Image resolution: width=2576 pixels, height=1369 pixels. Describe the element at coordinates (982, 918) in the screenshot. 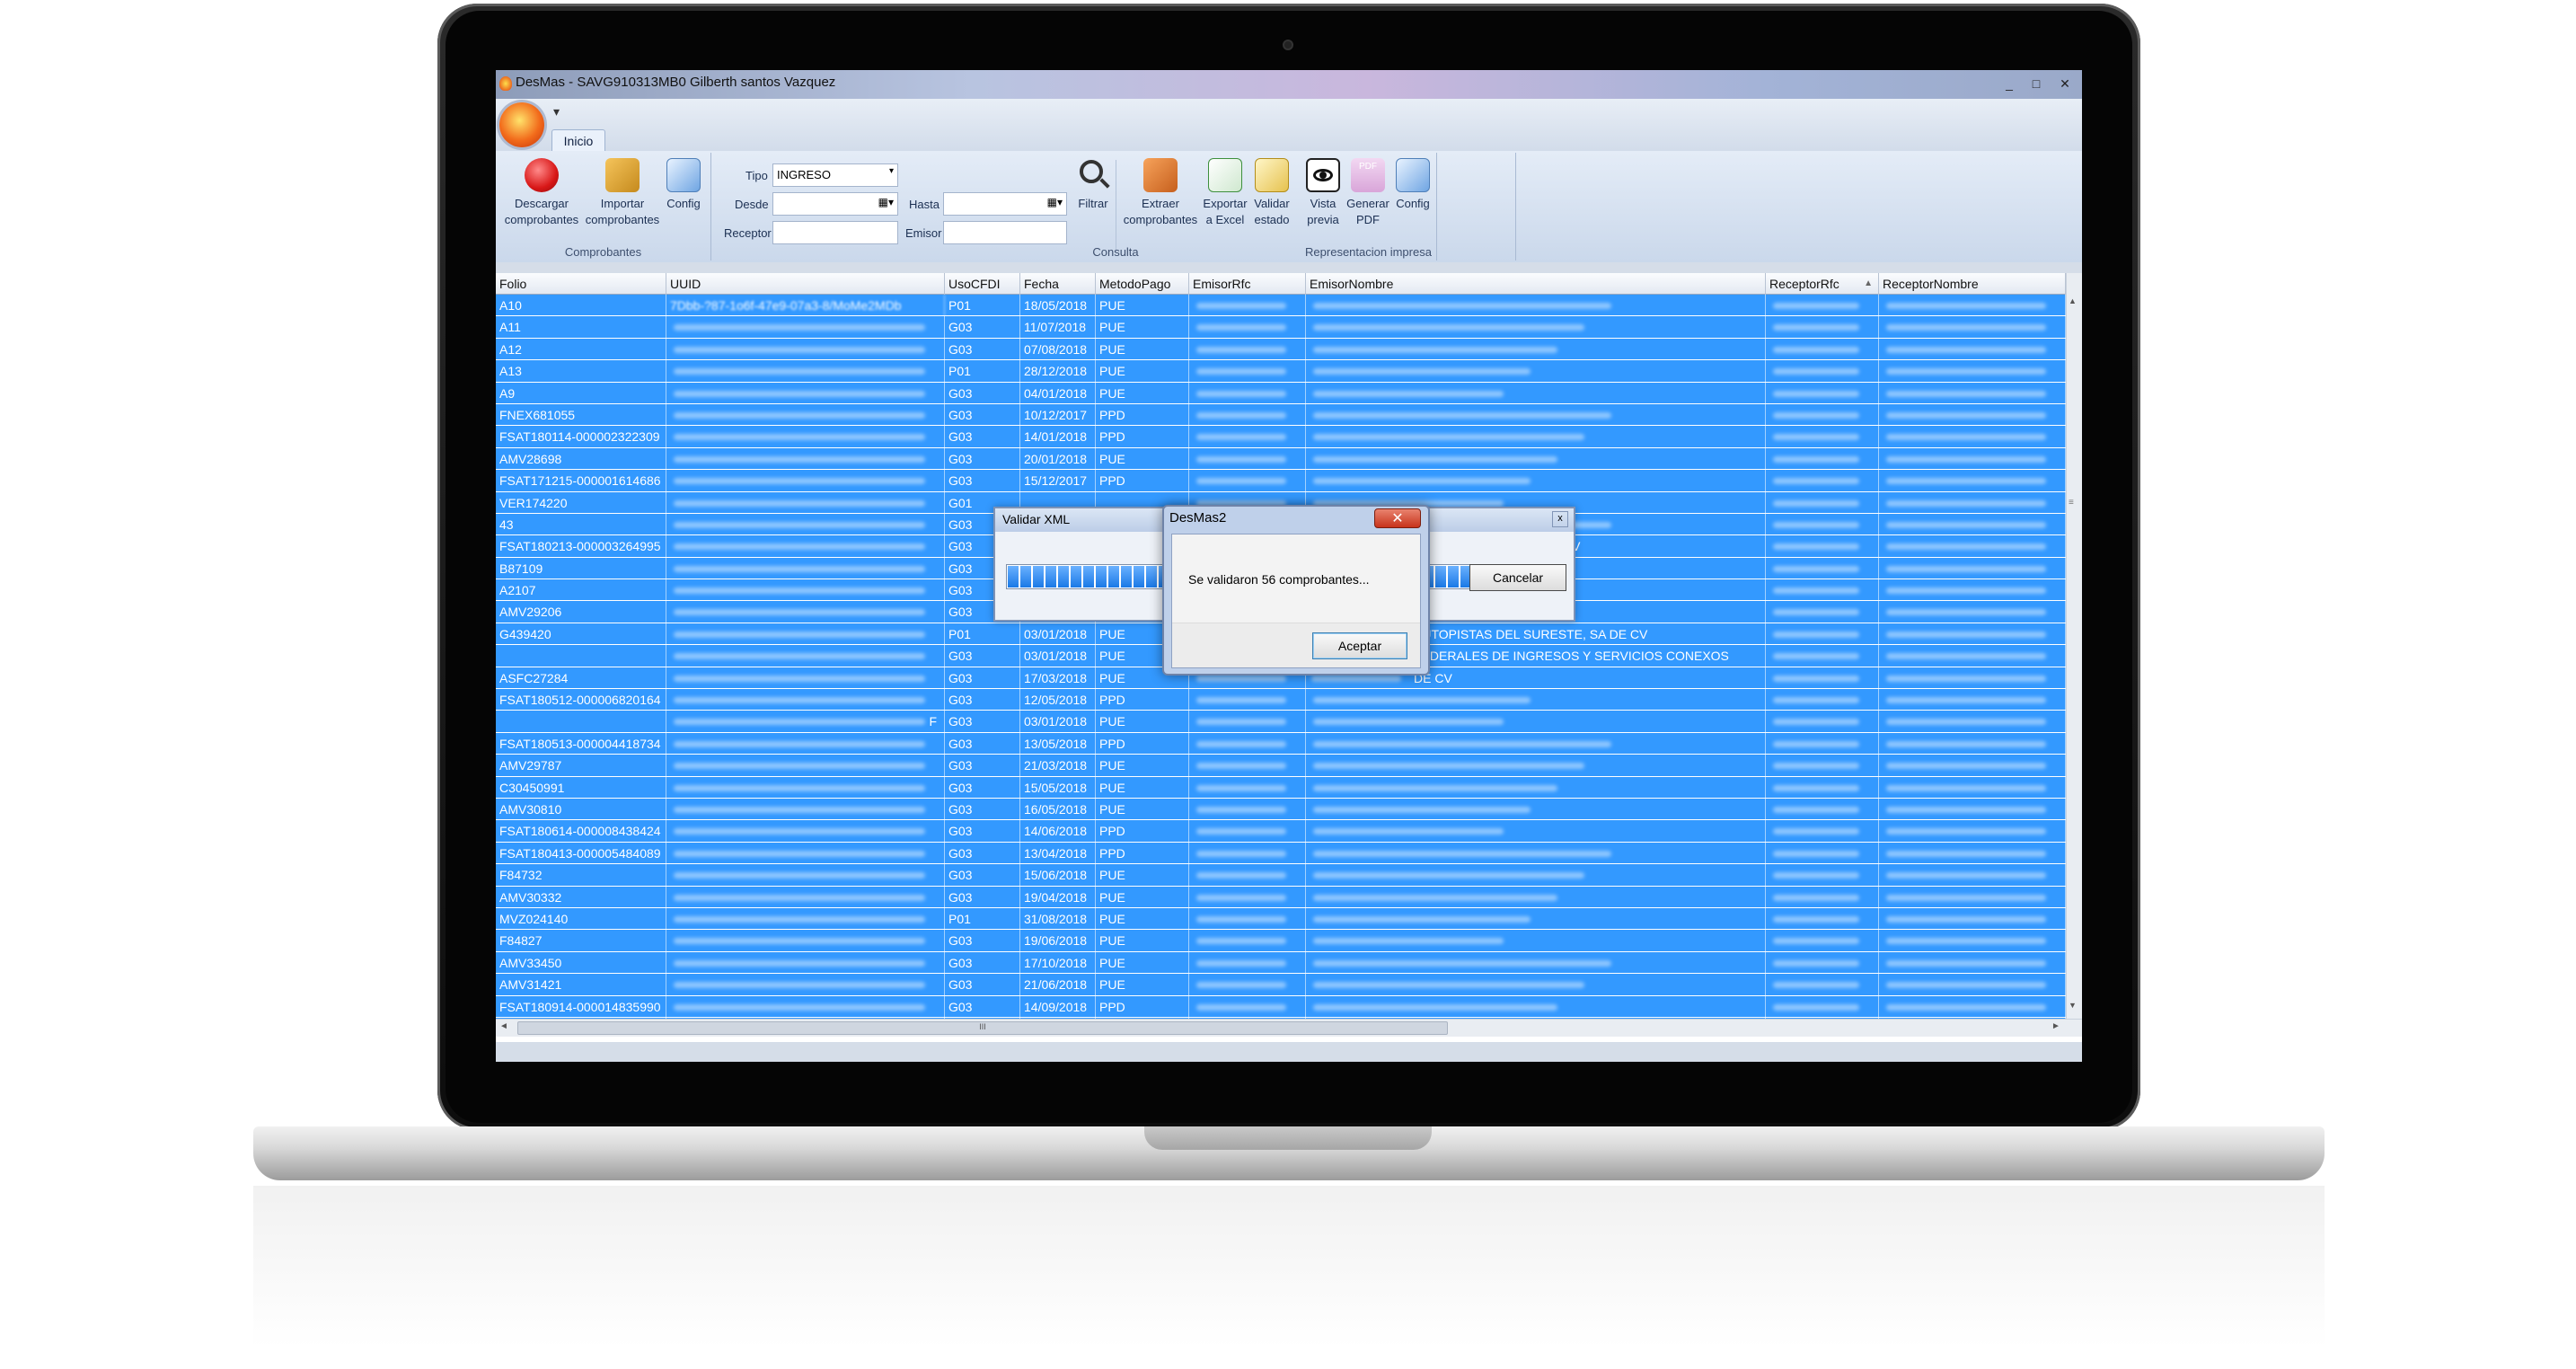

I see `table-cell-uso: P01` at that location.